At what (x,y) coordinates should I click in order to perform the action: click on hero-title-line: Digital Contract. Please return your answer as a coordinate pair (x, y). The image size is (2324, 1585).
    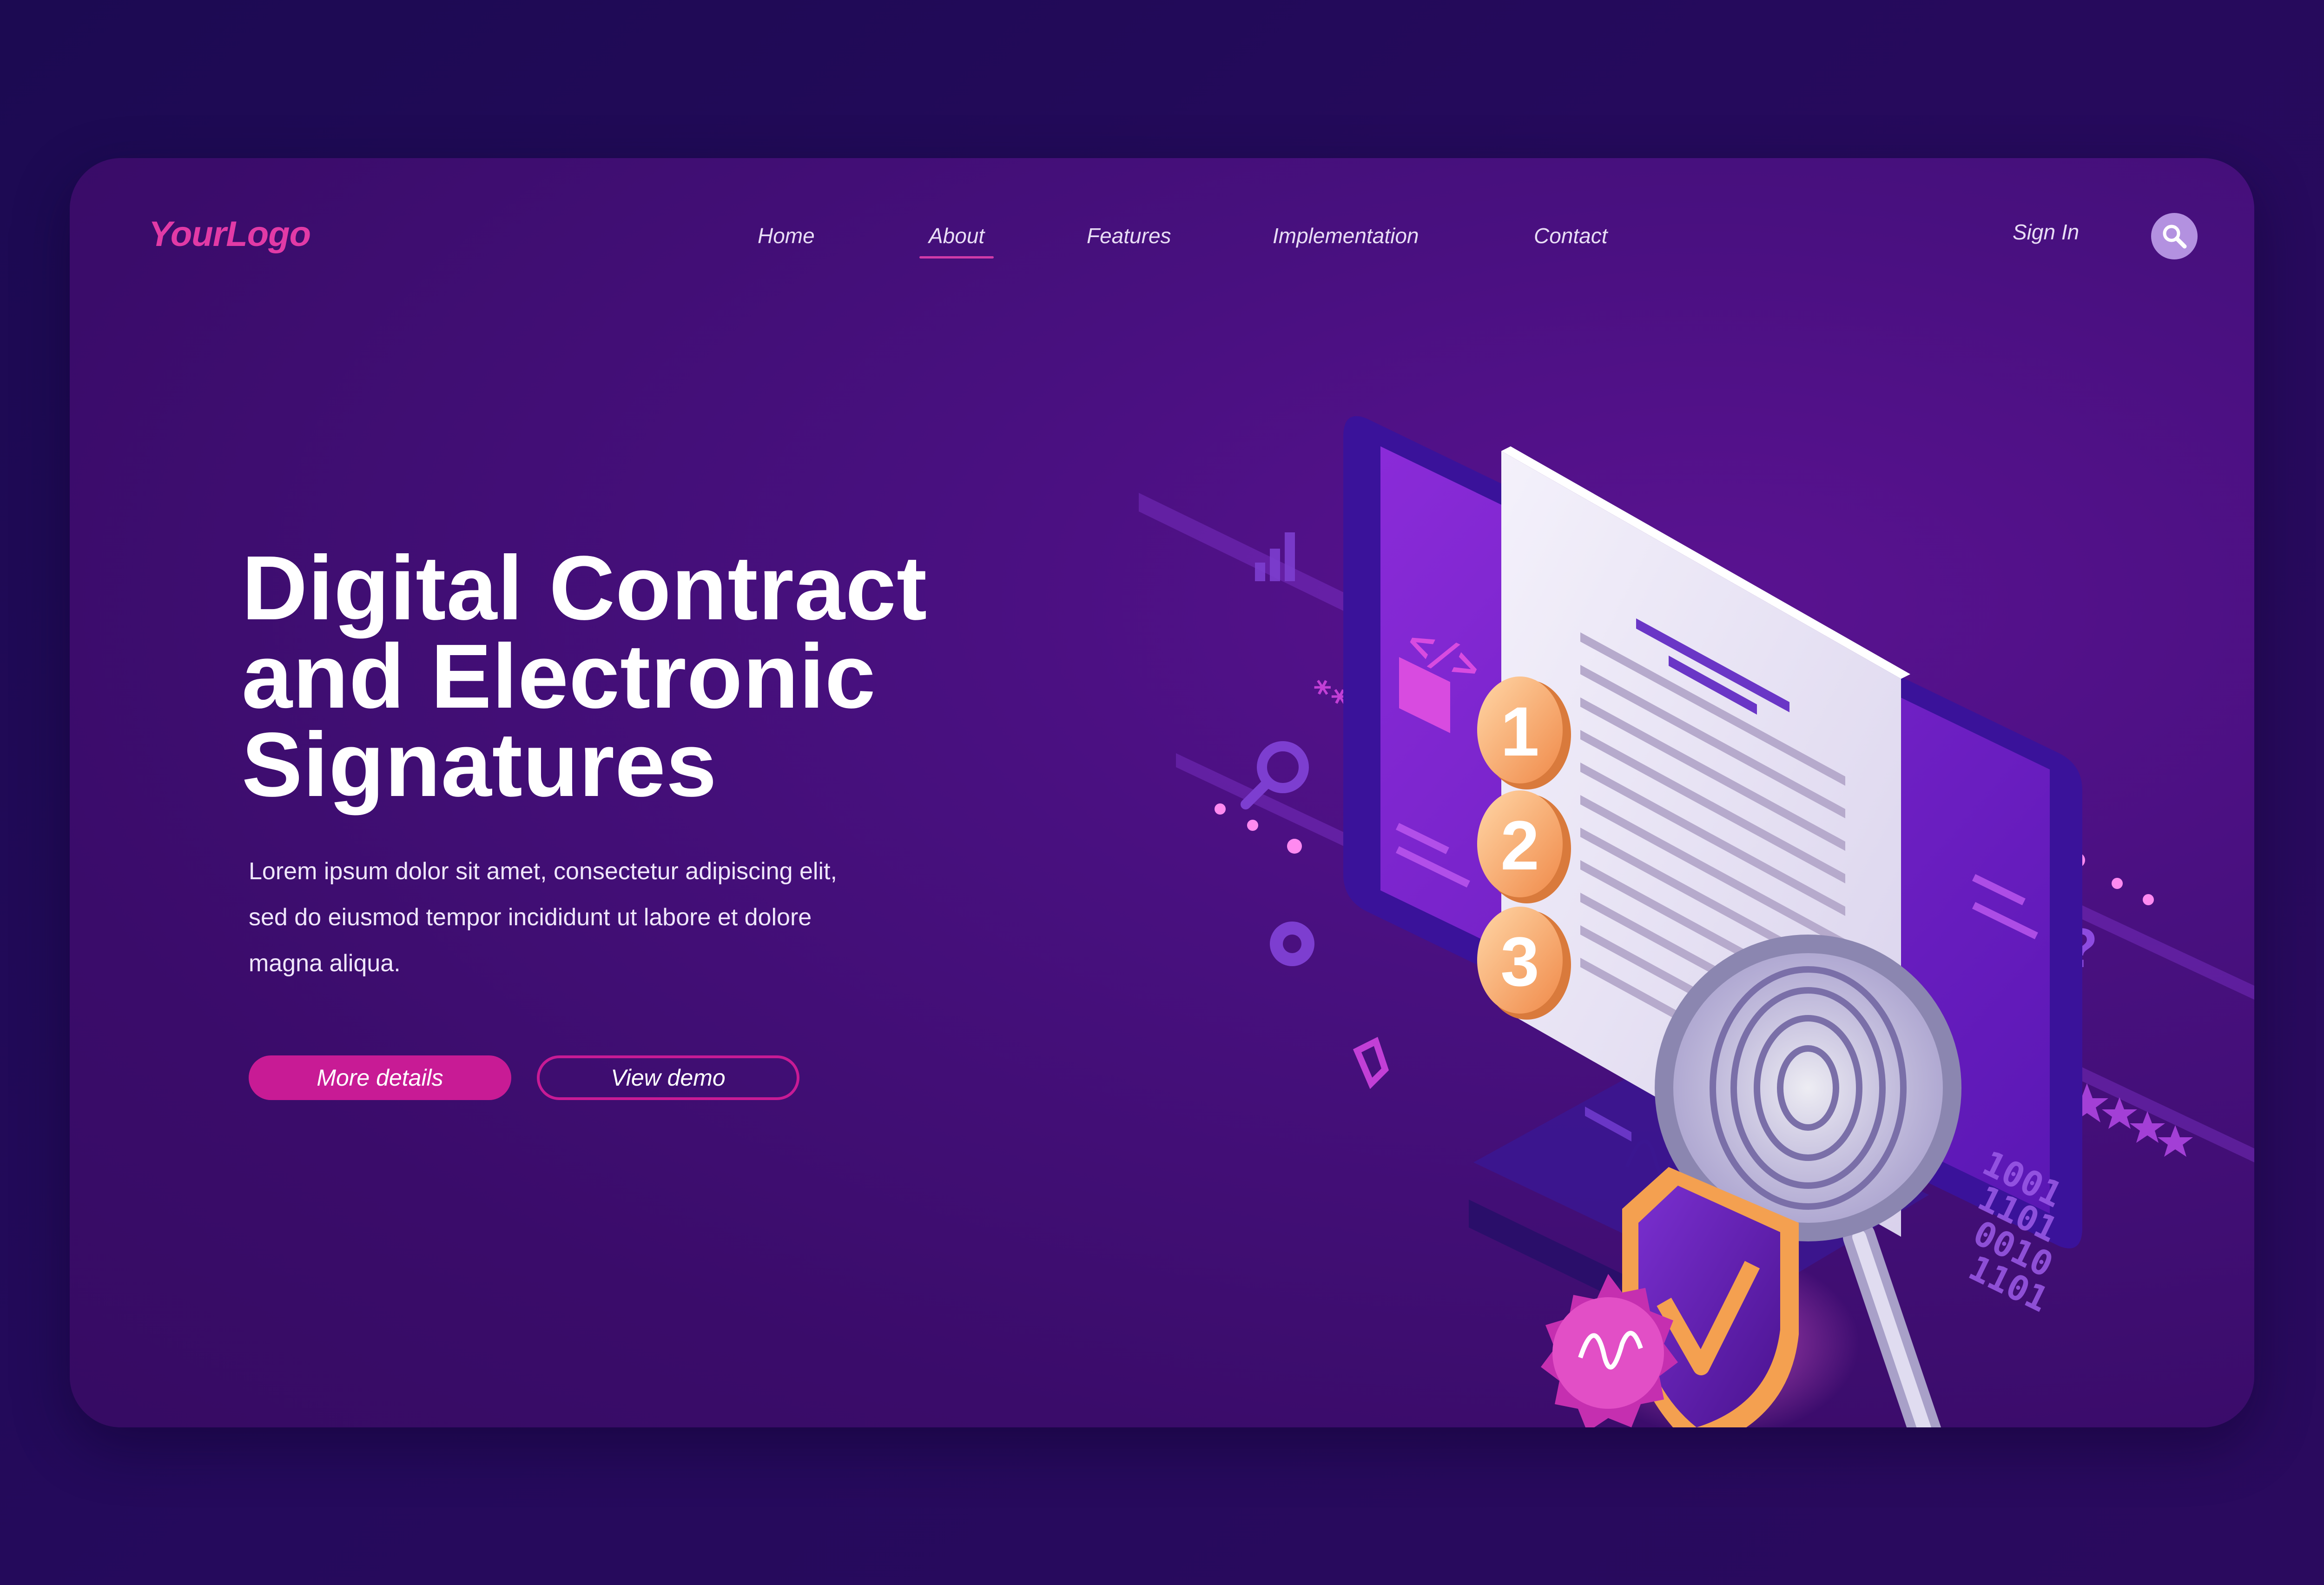
    Looking at the image, I should click on (585, 588).